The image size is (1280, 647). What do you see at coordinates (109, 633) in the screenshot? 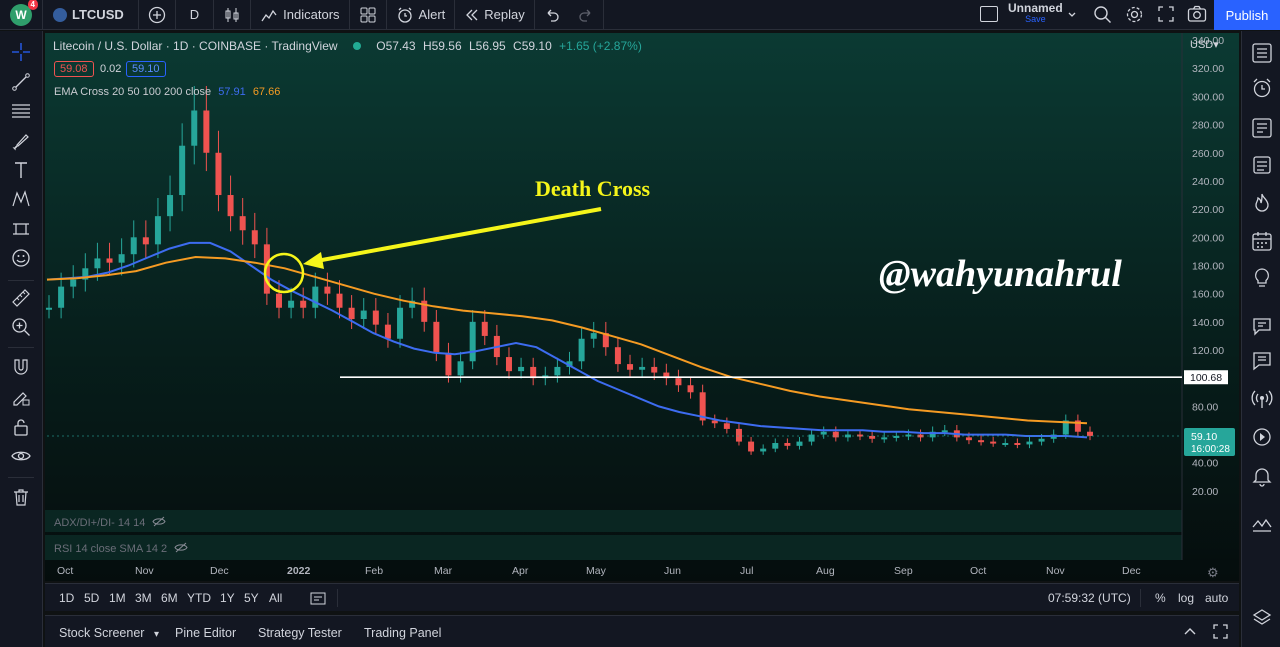
I see `tab-stock-screener: Stock Screener ▾` at bounding box center [109, 633].